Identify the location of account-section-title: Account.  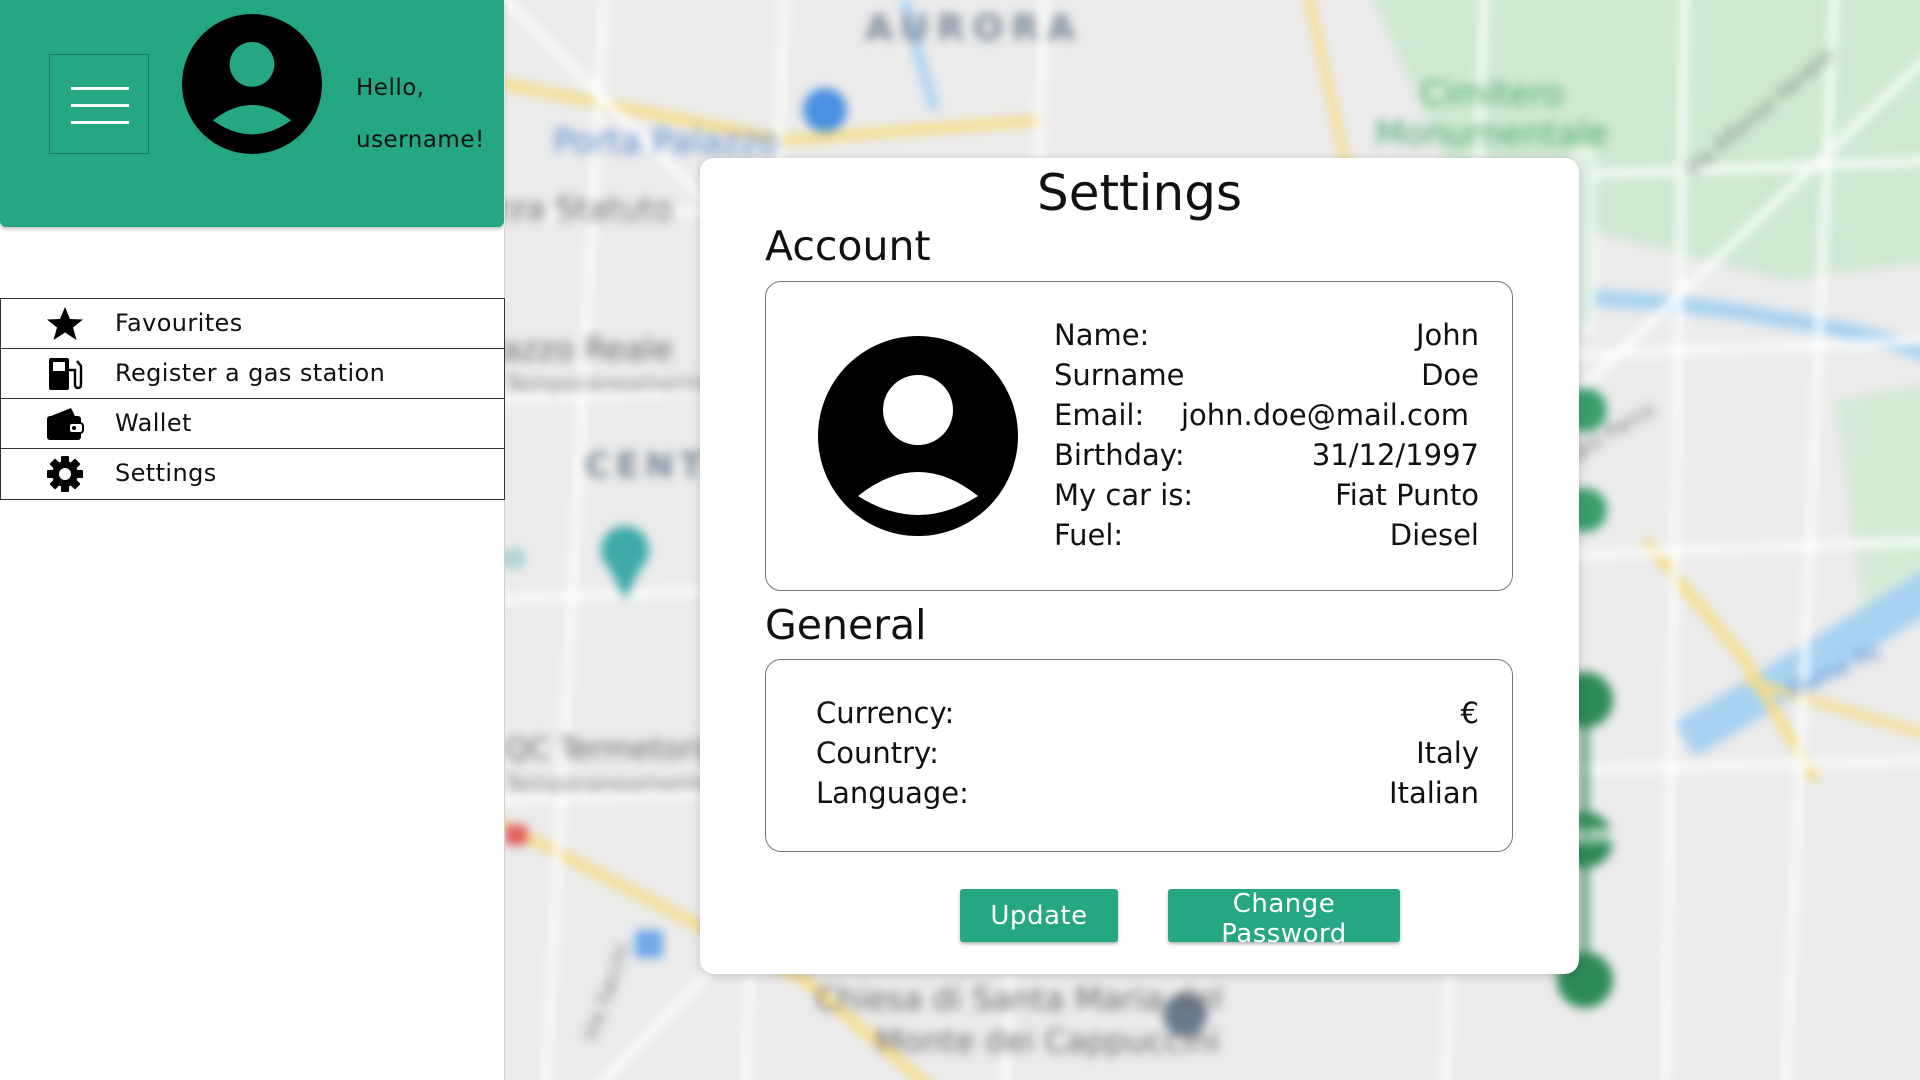
(848, 246).